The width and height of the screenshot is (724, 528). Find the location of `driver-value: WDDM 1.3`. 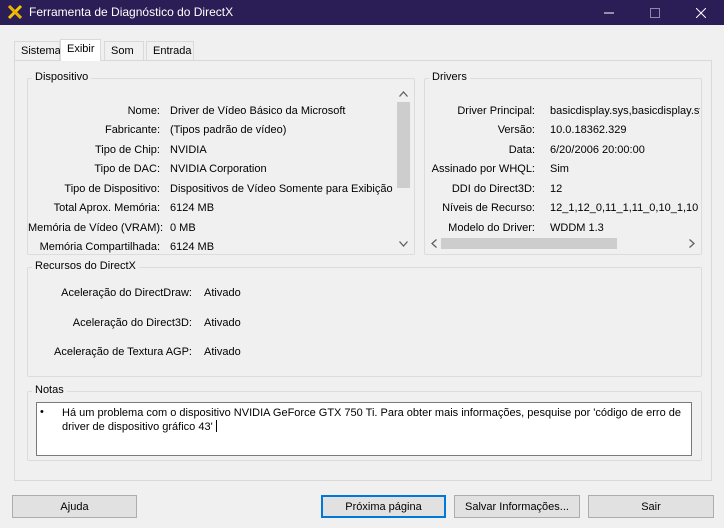

driver-value: WDDM 1.3 is located at coordinates (577, 228).